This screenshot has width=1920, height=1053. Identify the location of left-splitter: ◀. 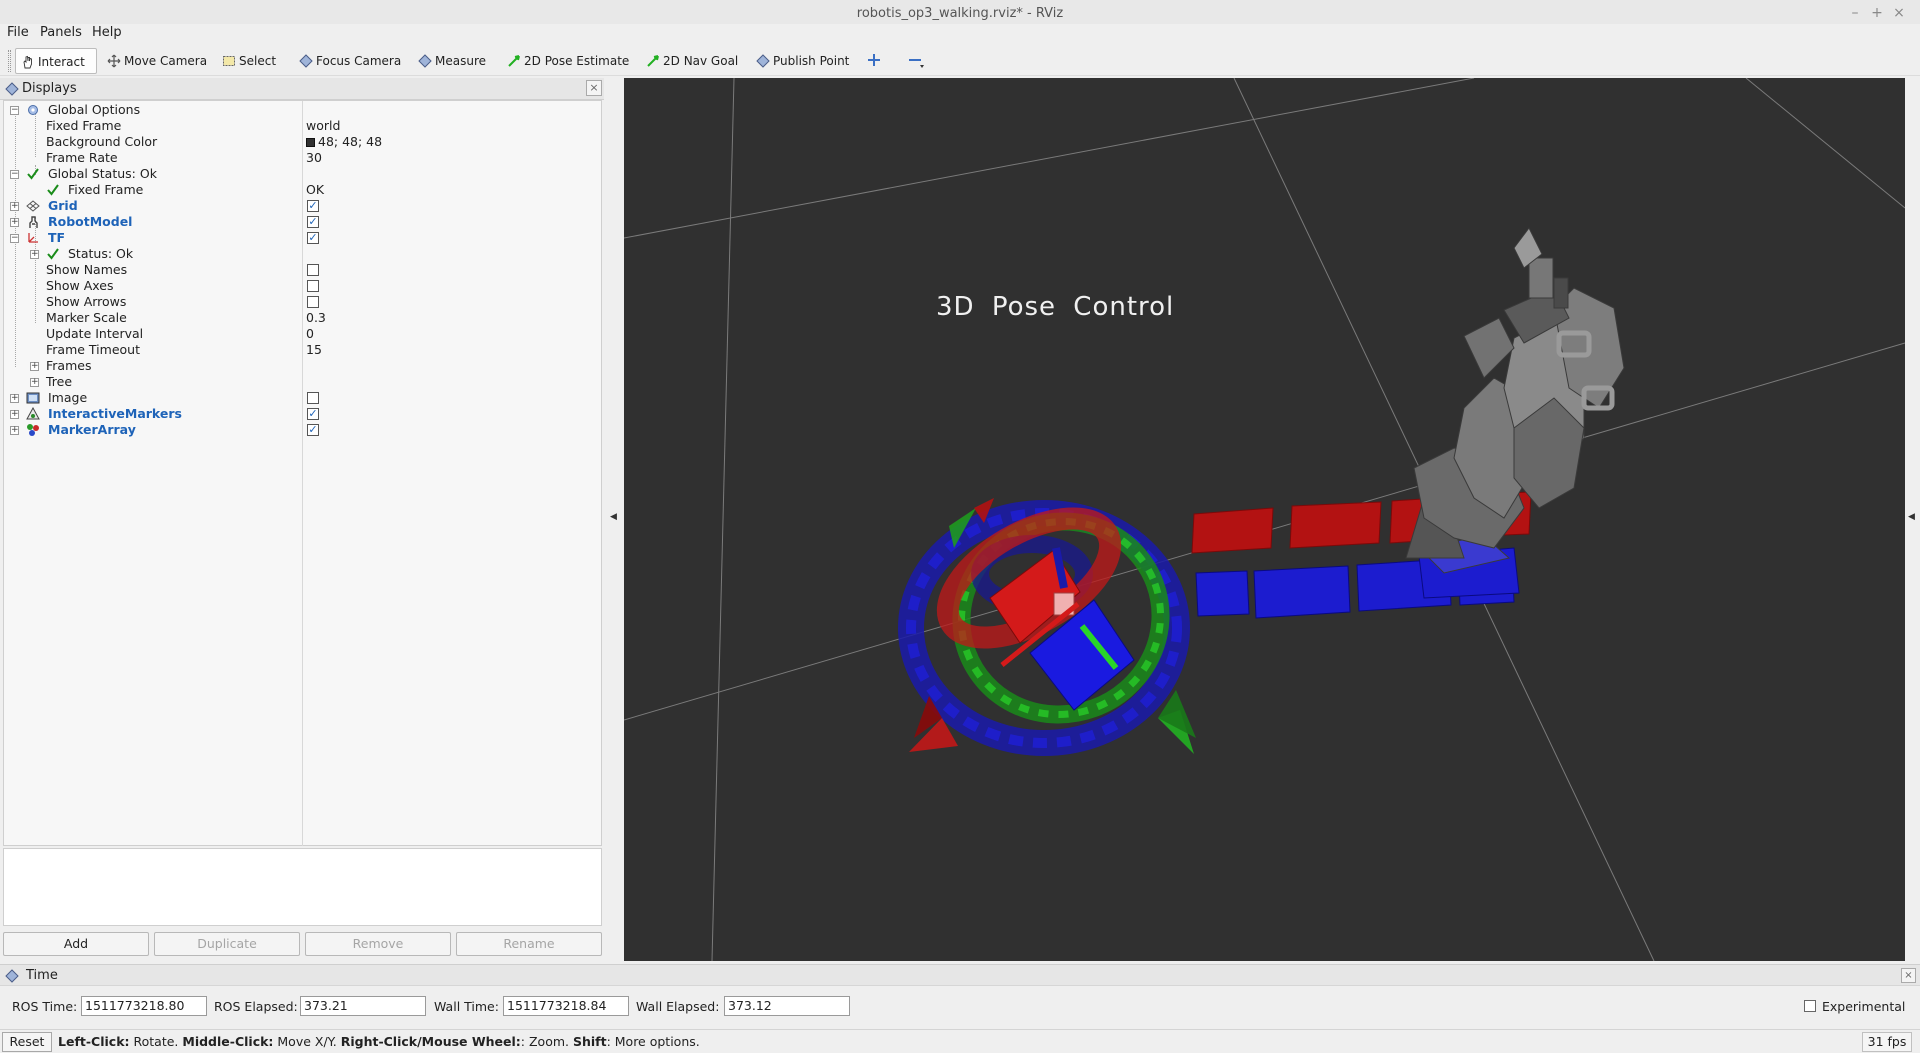
(615, 519).